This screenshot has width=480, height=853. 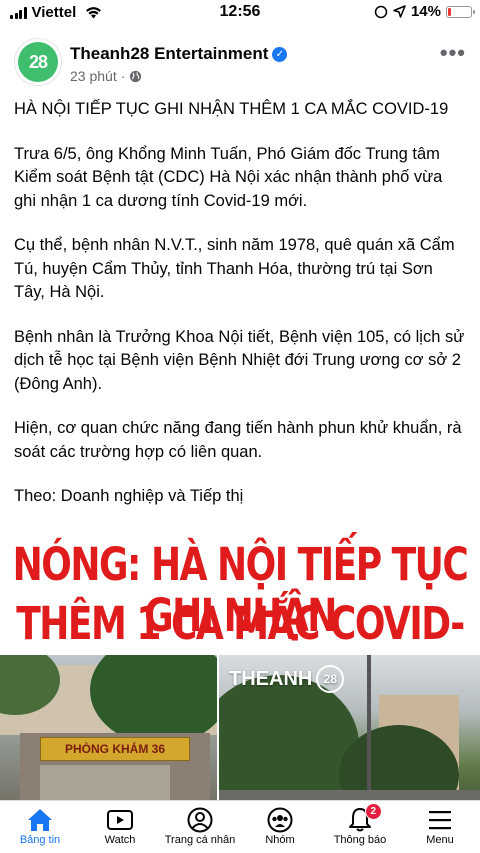 I want to click on watermark-text: THEANH, so click(x=271, y=678).